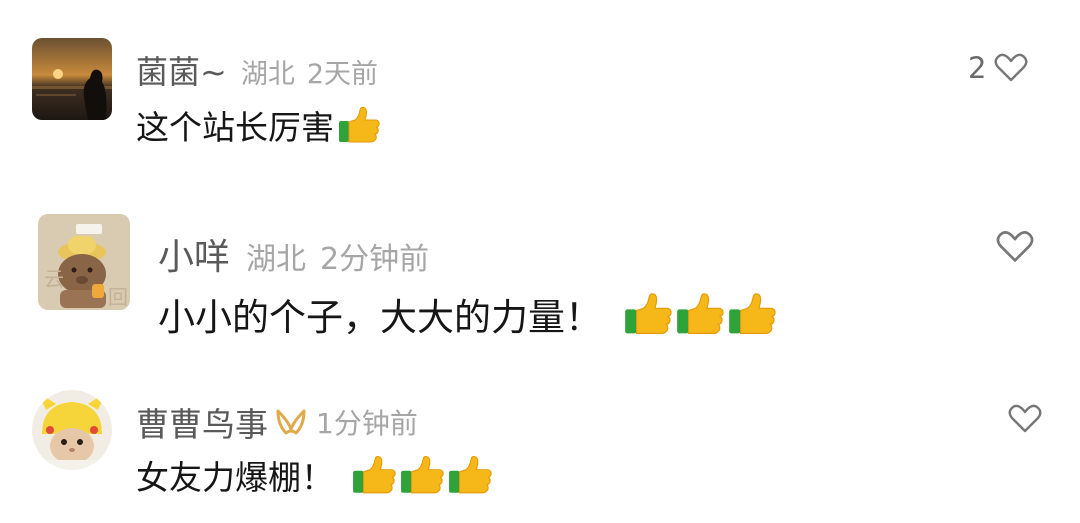 Image resolution: width=1080 pixels, height=523 pixels. Describe the element at coordinates (375, 259) in the screenshot. I see `timestamp: 2分钟前` at that location.